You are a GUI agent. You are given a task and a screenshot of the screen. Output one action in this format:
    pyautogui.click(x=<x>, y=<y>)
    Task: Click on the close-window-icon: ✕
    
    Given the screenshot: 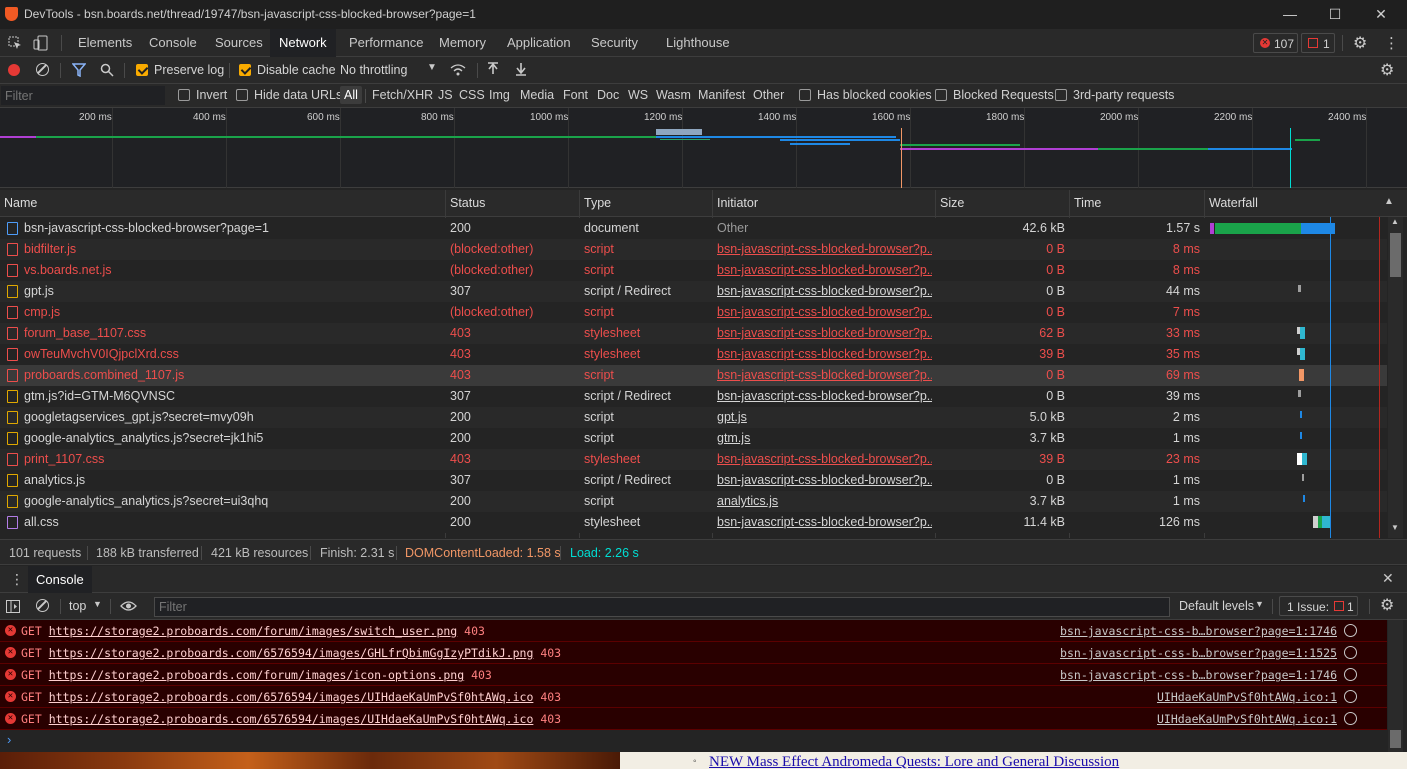 What is the action you would take?
    pyautogui.click(x=1381, y=14)
    